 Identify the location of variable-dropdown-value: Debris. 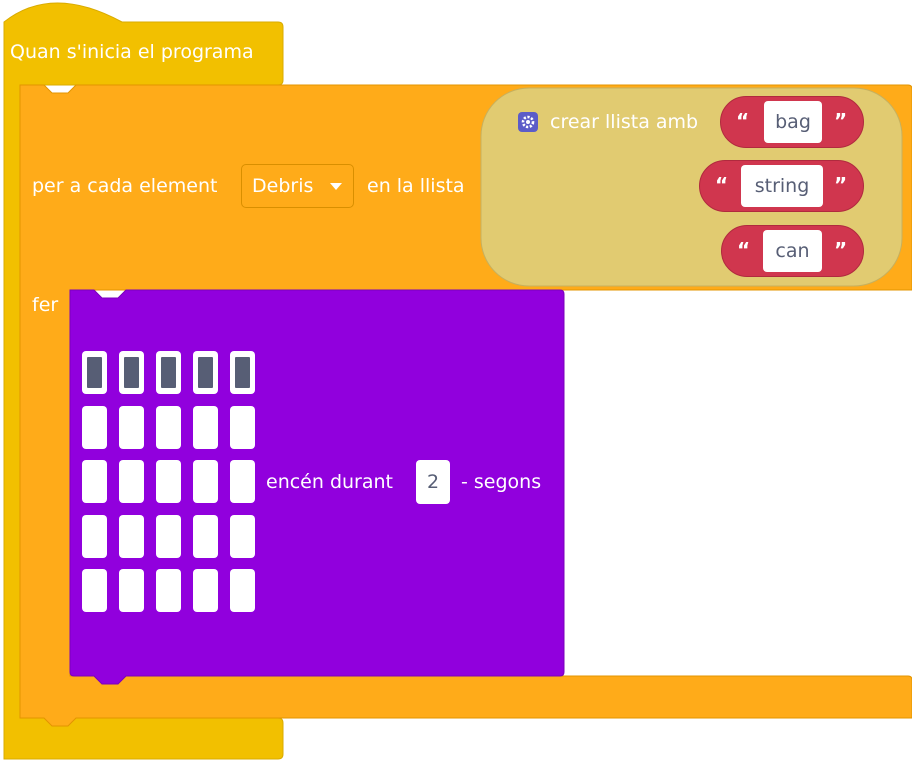
(283, 186).